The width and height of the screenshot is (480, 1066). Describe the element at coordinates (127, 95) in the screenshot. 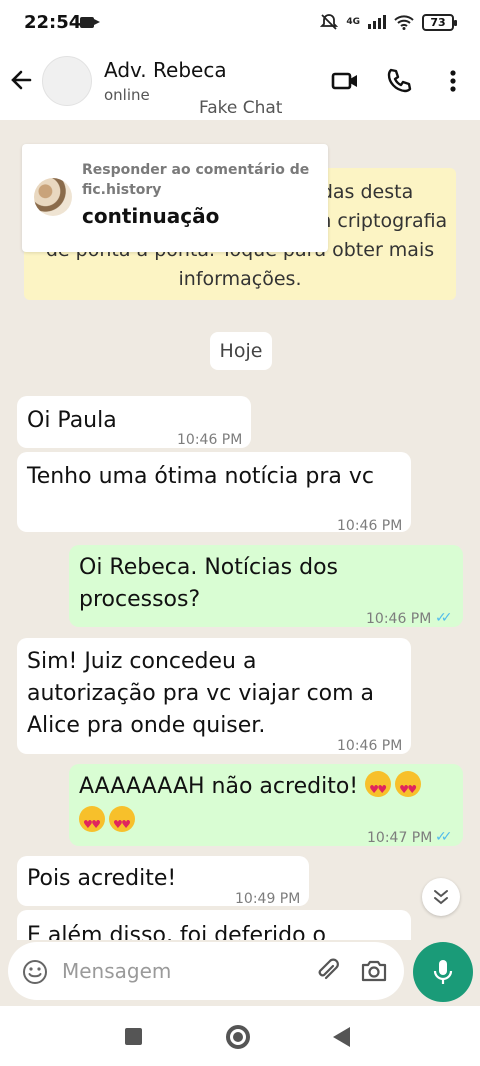

I see `contact-status: online` at that location.